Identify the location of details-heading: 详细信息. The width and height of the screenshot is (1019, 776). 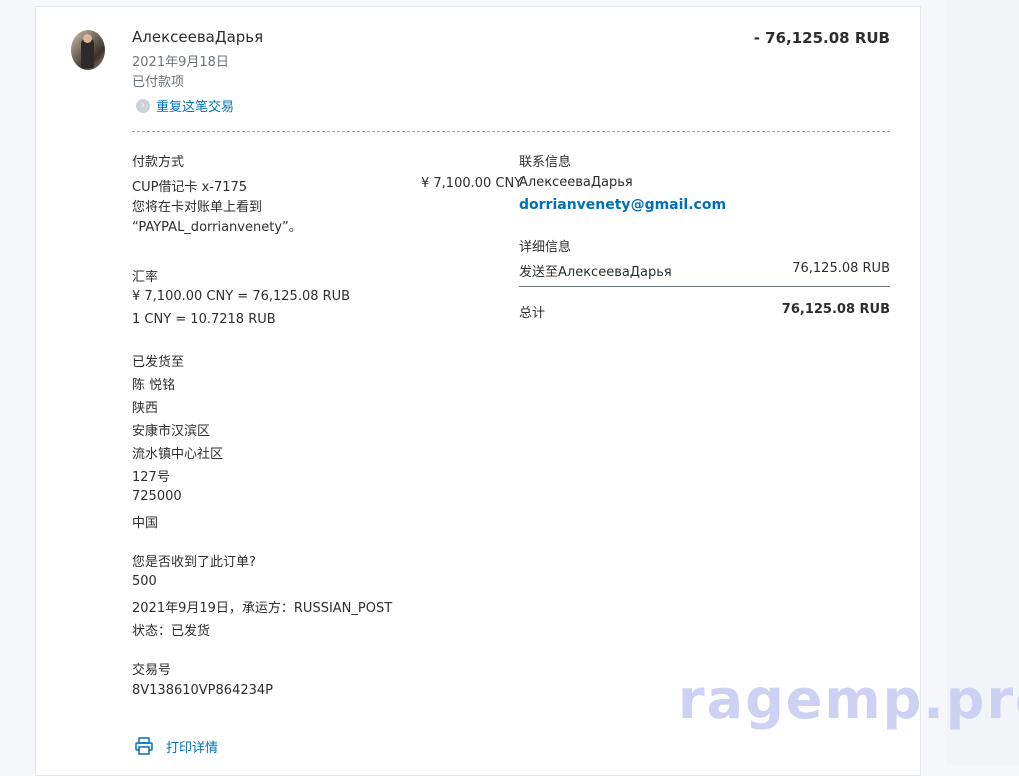
(545, 247).